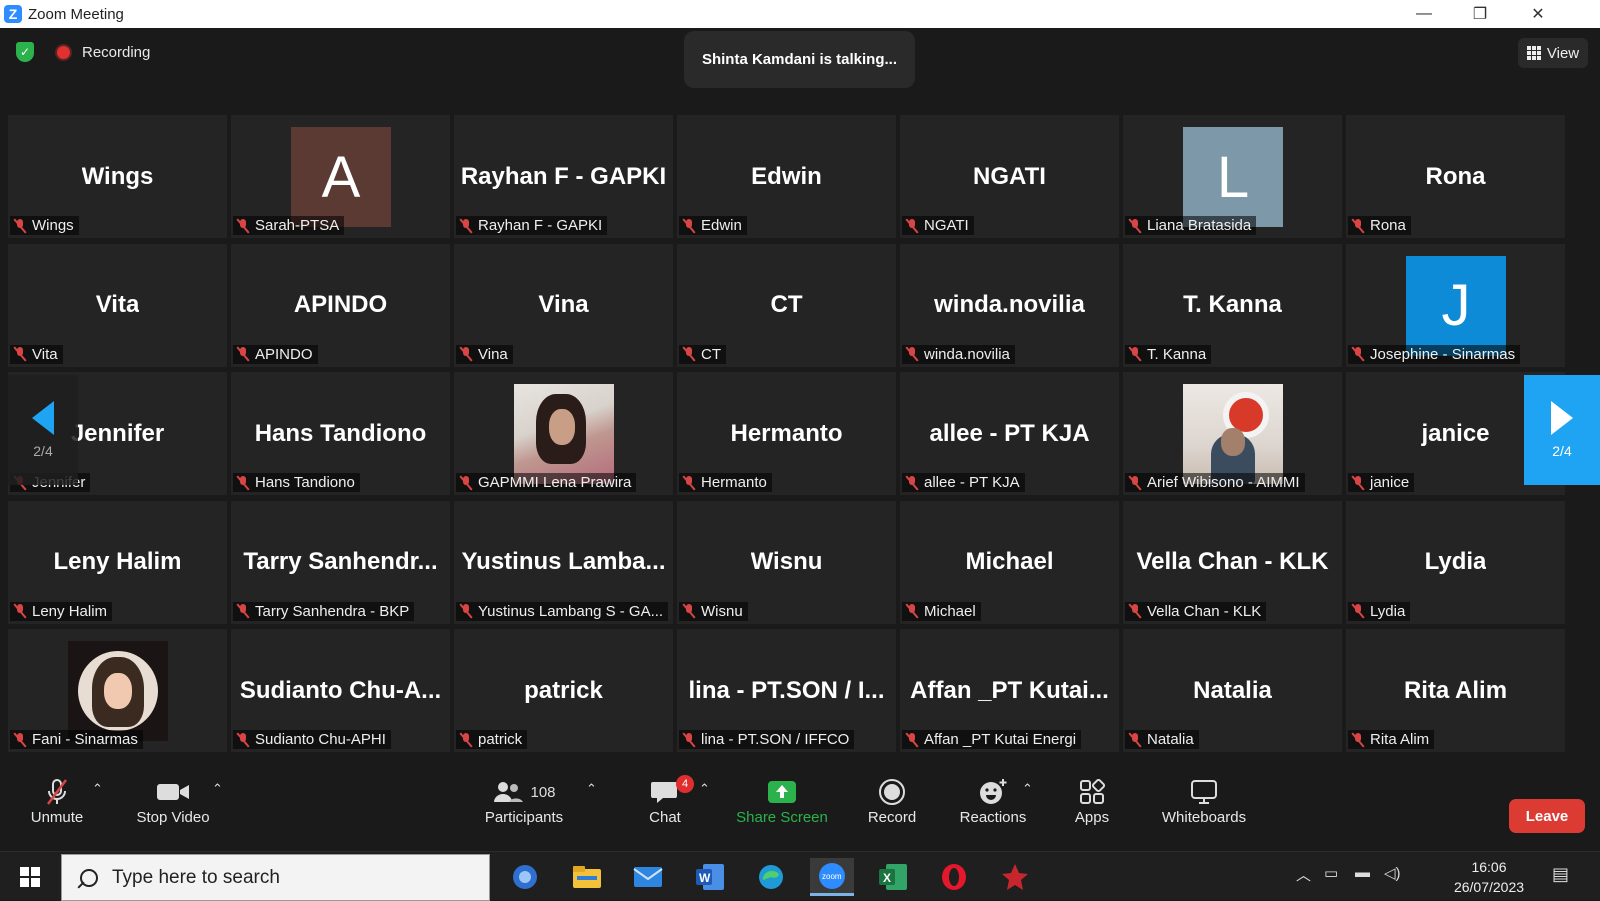 The width and height of the screenshot is (1600, 901). Describe the element at coordinates (893, 877) in the screenshot. I see `taskbar-app-excel-icon: X` at that location.